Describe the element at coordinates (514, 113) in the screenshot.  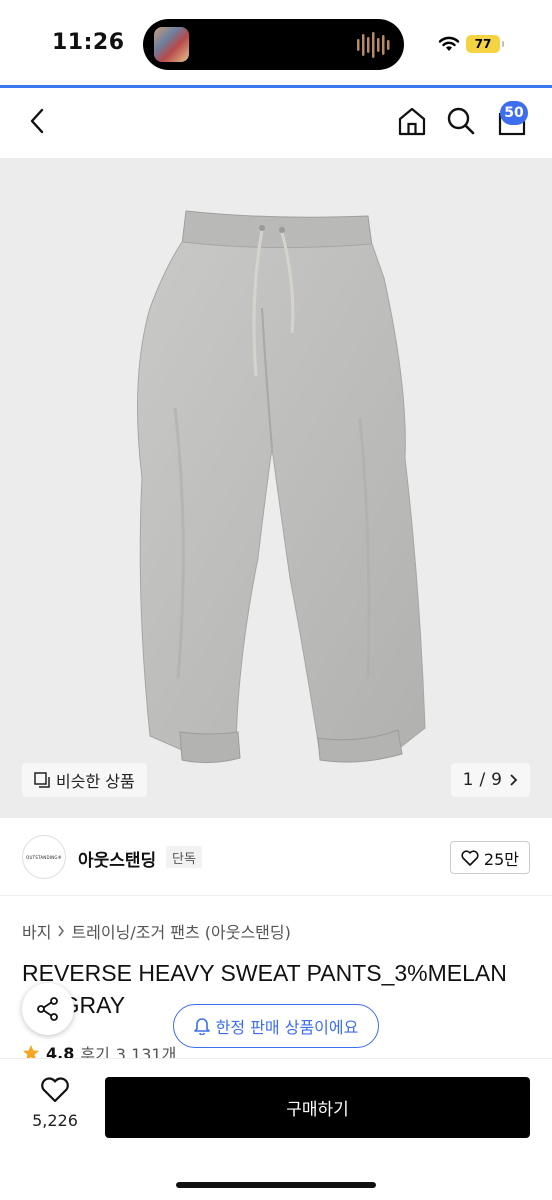
I see `cart-count-badge: 50` at that location.